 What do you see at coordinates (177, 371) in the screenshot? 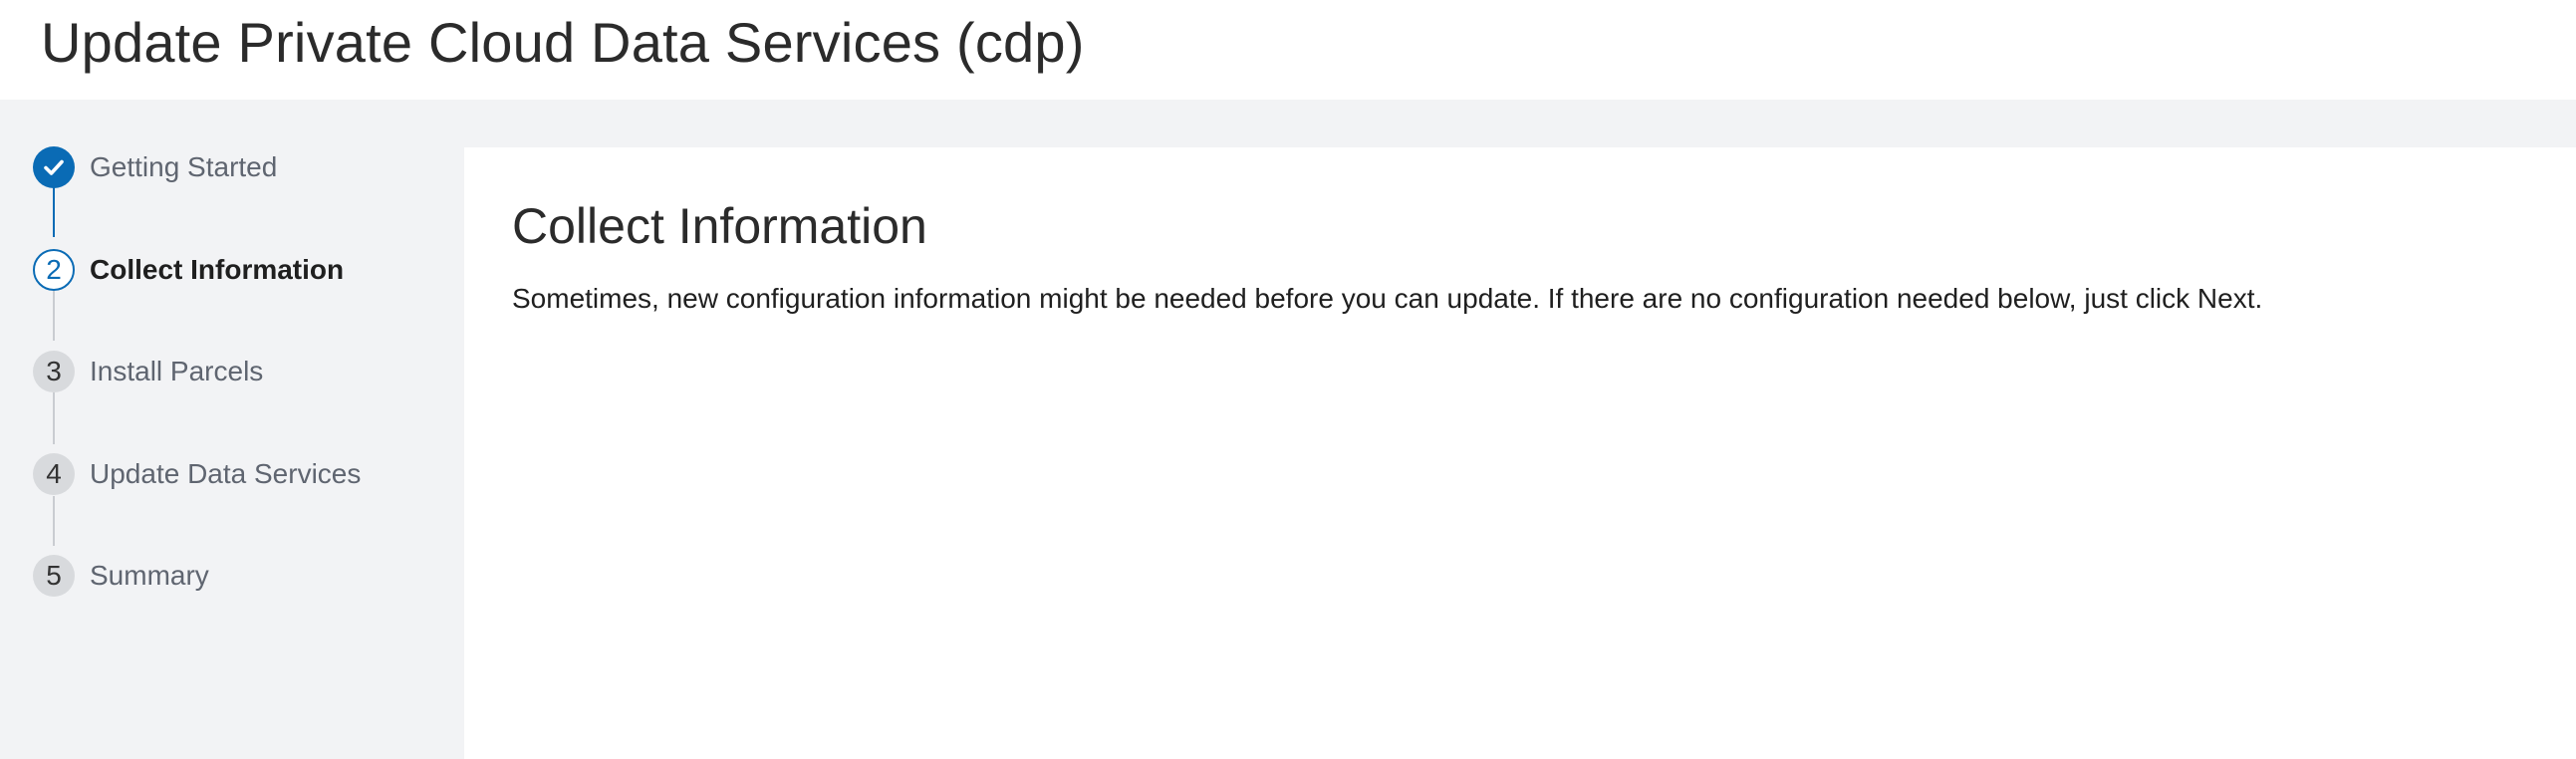
I see `step-label: Install Parcels` at bounding box center [177, 371].